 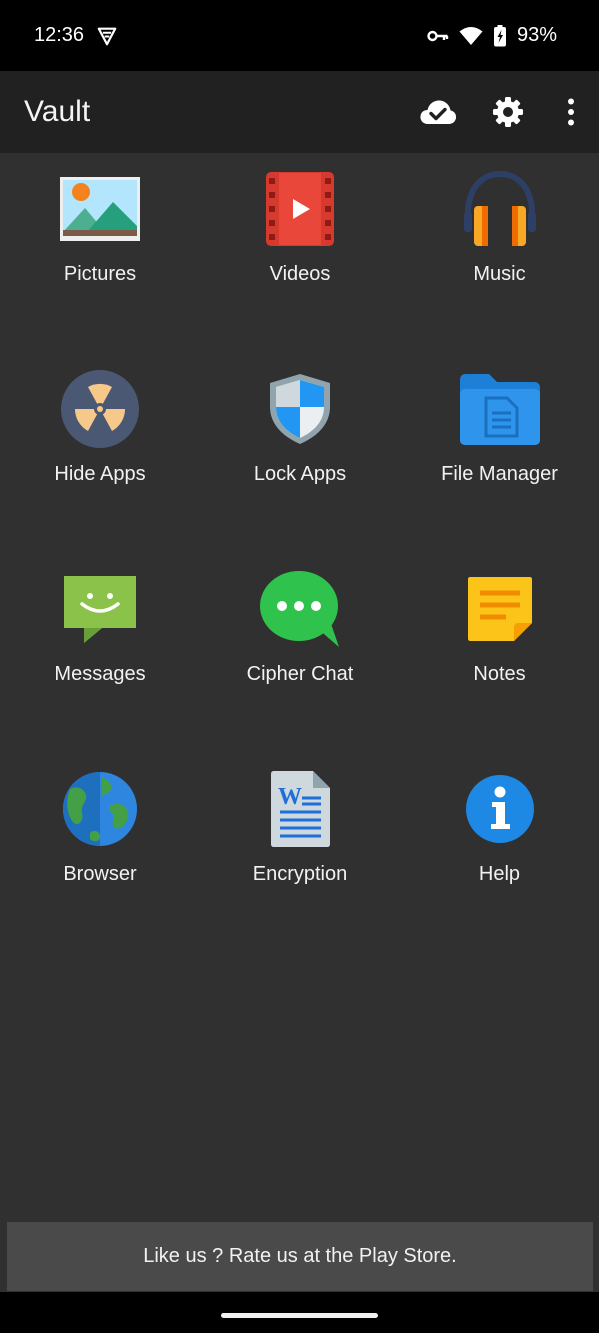 I want to click on settings-button, so click(x=508, y=112).